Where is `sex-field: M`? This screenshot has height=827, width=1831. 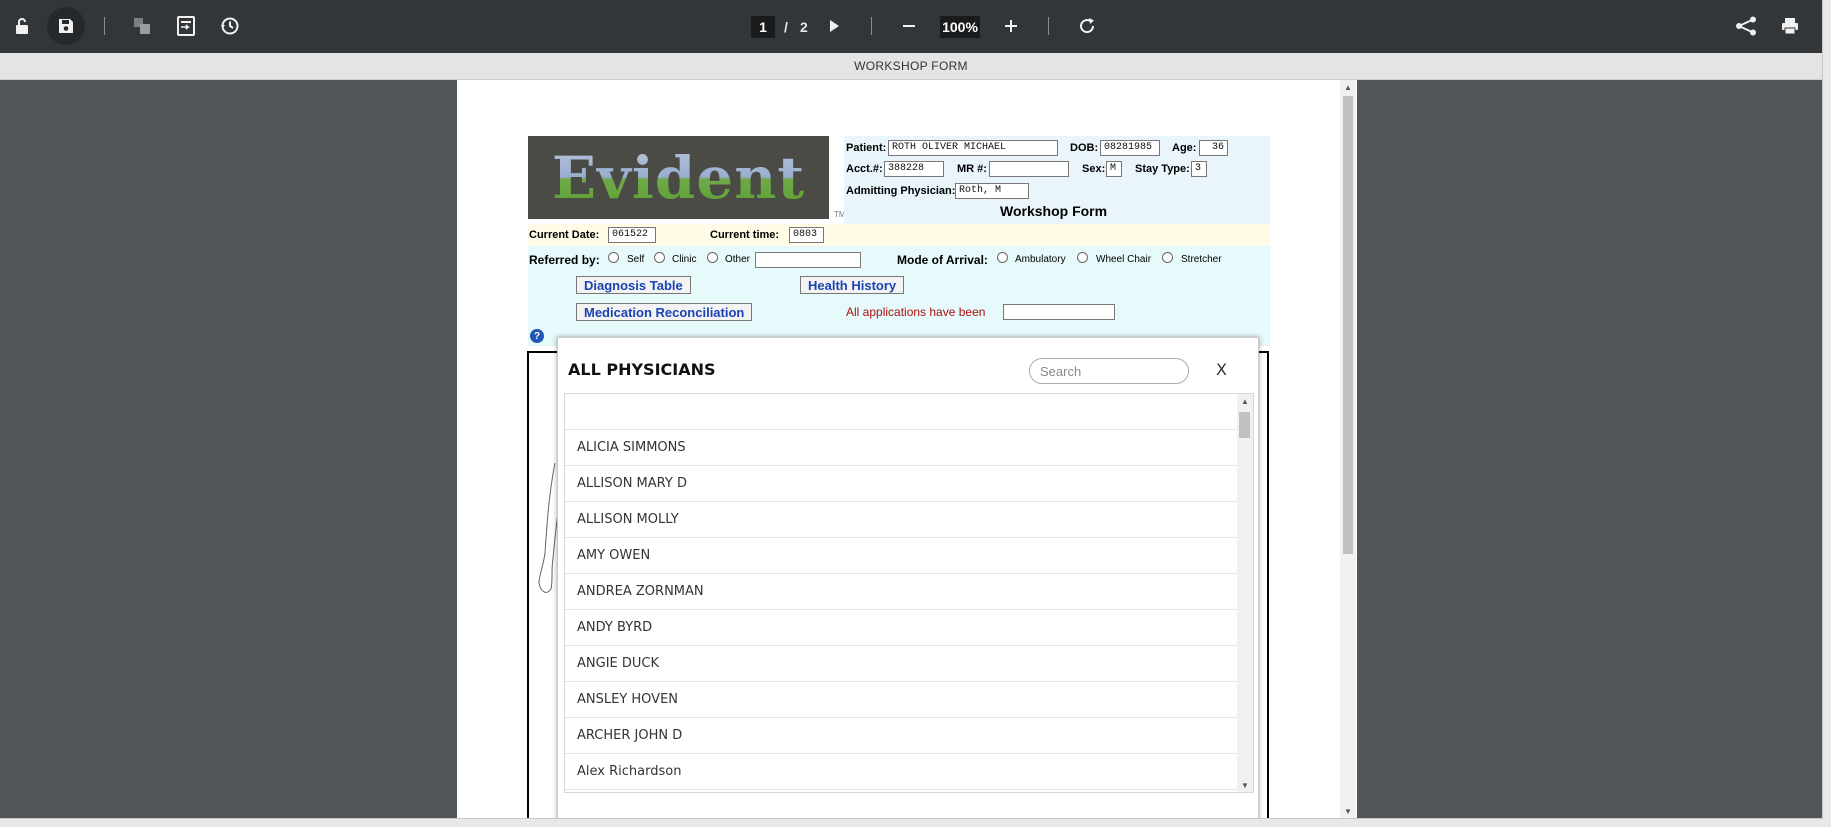
sex-field: M is located at coordinates (1114, 169).